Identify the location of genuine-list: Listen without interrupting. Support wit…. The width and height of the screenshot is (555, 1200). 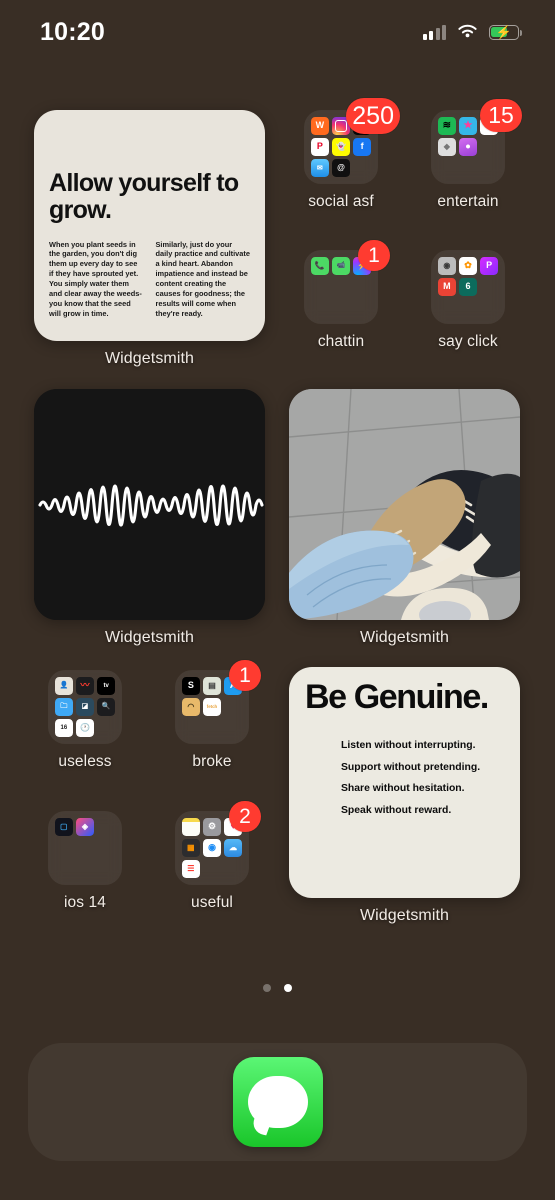
(422, 783).